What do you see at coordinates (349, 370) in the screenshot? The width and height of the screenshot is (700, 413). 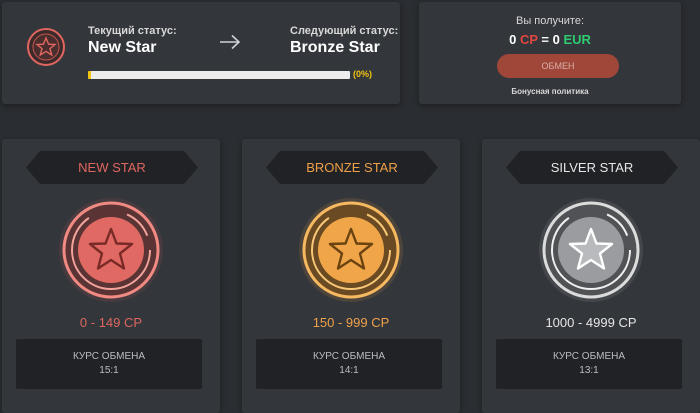 I see `exchange-rate-value: 14:1` at bounding box center [349, 370].